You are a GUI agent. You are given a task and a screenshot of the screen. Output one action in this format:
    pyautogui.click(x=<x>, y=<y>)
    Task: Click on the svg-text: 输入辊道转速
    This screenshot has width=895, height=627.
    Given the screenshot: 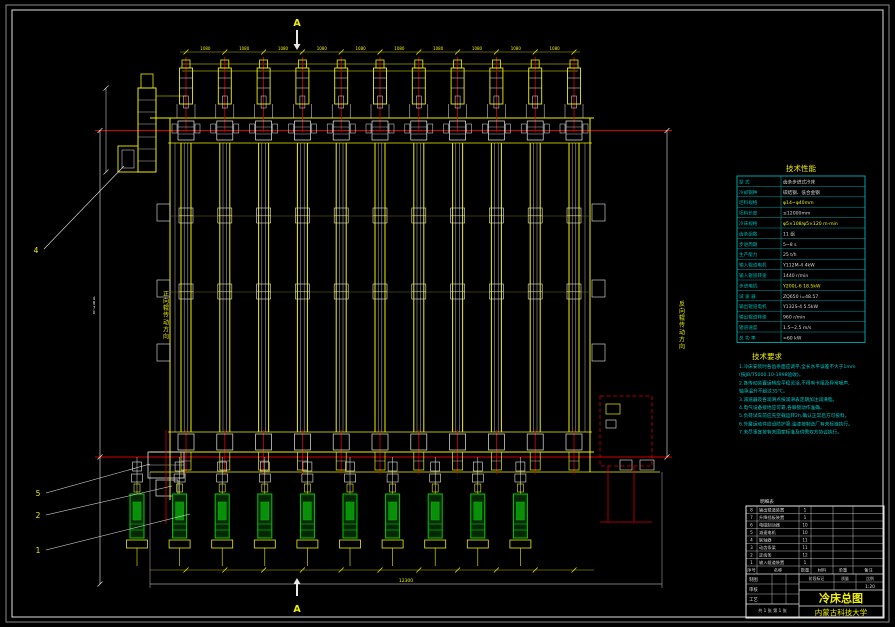 What is the action you would take?
    pyautogui.click(x=753, y=275)
    